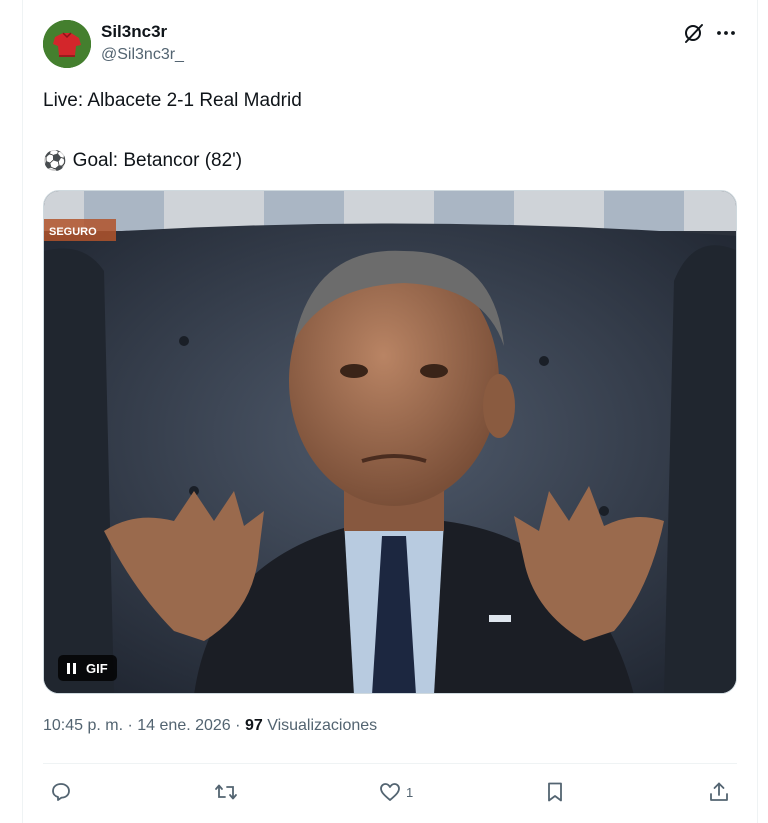 The image size is (768, 823). I want to click on bookmark-button, so click(555, 792).